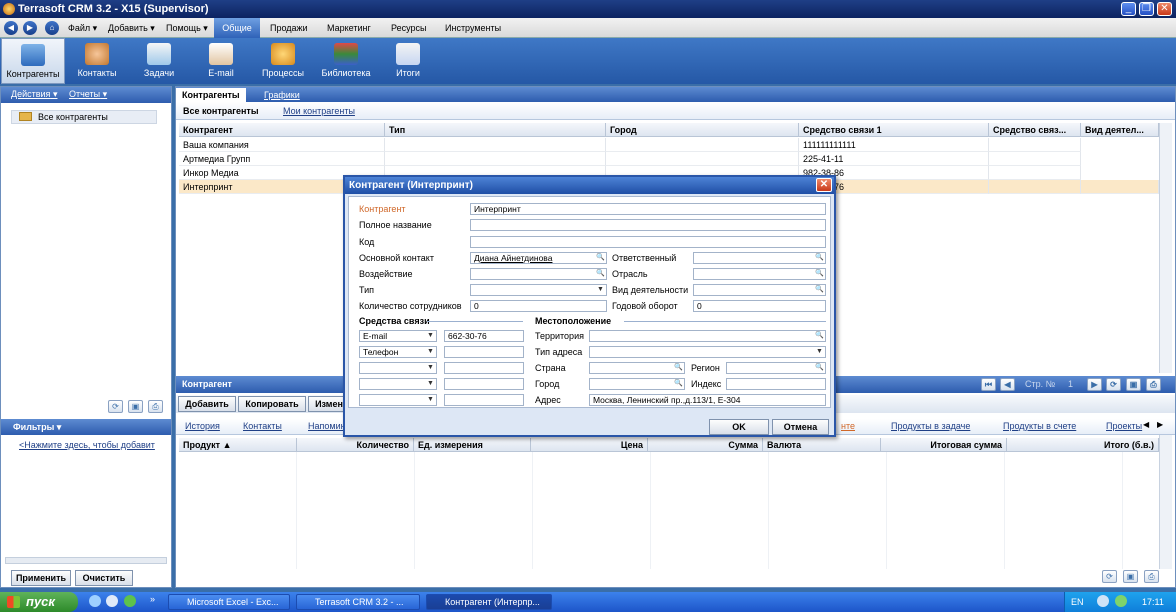 This screenshot has width=1176, height=612. What do you see at coordinates (289, 28) in the screenshot?
I see `menu-sales: Продажи` at bounding box center [289, 28].